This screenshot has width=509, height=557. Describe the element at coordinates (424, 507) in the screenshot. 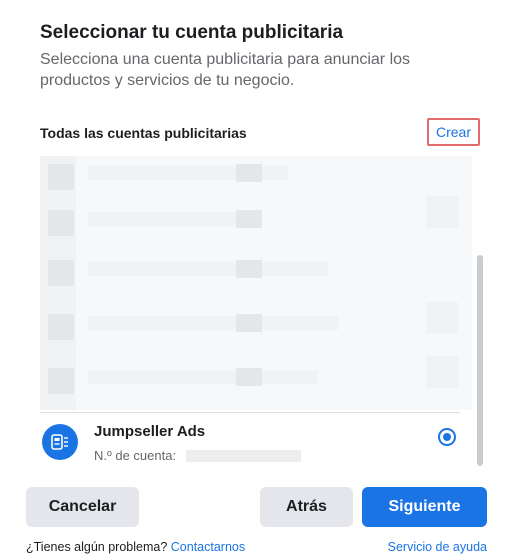

I see `next-button: Siguiente` at that location.